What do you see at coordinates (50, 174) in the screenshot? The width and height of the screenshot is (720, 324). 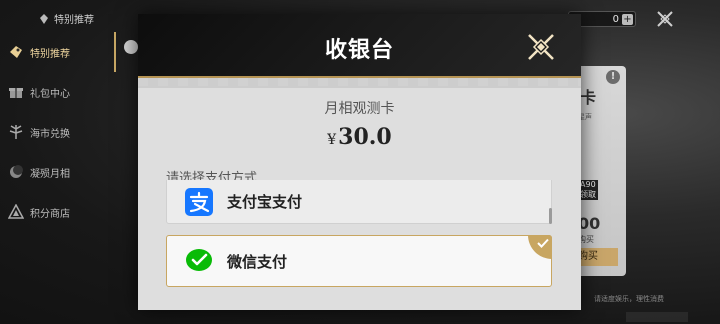 I see `sidebar-item-label: 凝殒月相` at bounding box center [50, 174].